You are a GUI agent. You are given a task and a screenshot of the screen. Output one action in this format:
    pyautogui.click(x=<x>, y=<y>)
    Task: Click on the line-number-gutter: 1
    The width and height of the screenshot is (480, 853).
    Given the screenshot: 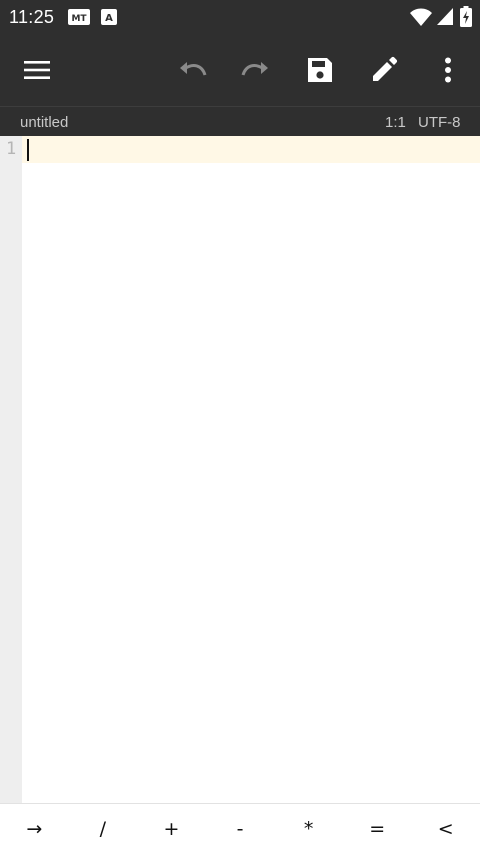 What is the action you would take?
    pyautogui.click(x=11, y=469)
    